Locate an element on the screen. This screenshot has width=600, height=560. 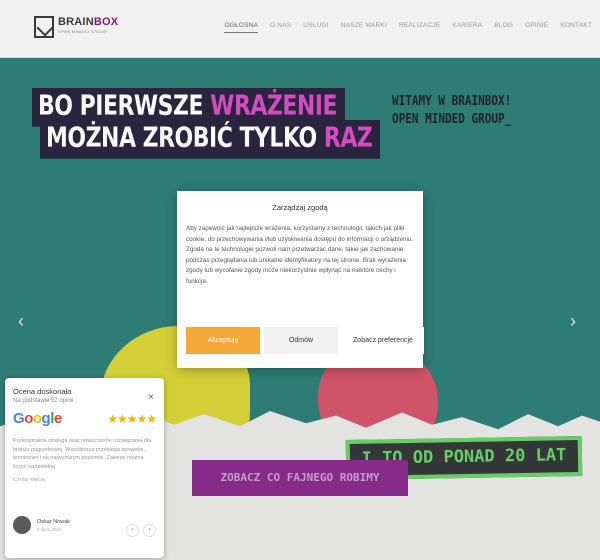
read-more-link: Czytaj więcej is located at coordinates (84, 480).